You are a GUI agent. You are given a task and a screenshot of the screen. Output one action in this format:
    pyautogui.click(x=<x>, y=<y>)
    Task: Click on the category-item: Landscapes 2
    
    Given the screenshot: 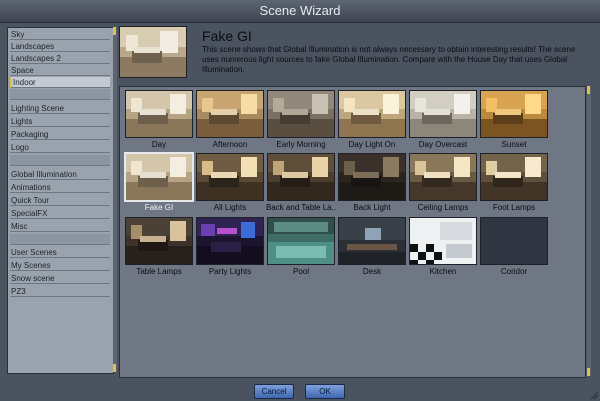 What is the action you would take?
    pyautogui.click(x=60, y=58)
    